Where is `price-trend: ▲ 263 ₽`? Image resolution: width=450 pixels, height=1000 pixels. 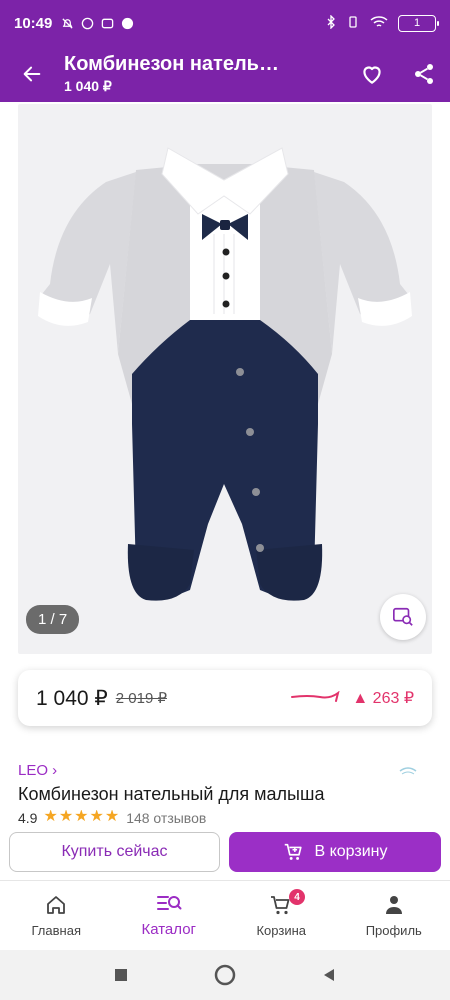 price-trend: ▲ 263 ₽ is located at coordinates (352, 698).